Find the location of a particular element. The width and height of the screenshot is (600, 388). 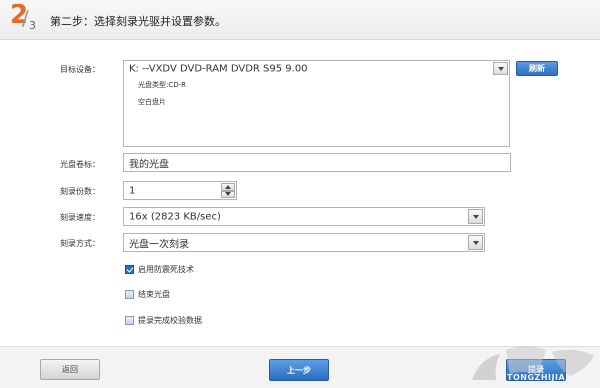

back-button: 返回 is located at coordinates (70, 369).